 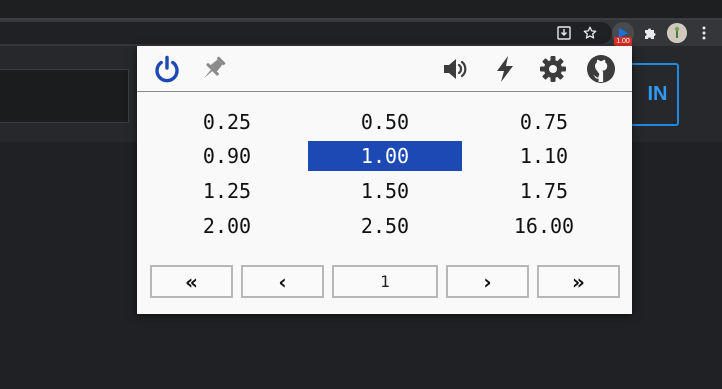 What do you see at coordinates (544, 191) in the screenshot?
I see `speed-option: 1.75` at bounding box center [544, 191].